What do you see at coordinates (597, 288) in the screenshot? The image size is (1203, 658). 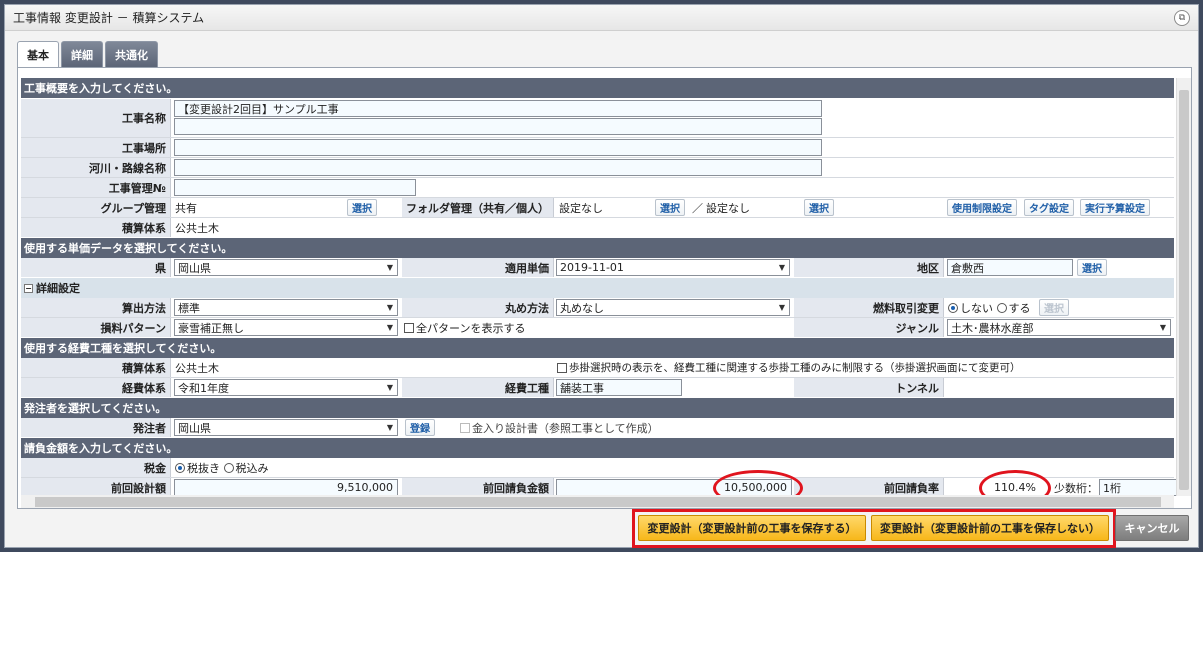 I see `section-detail: − 詳細設定` at bounding box center [597, 288].